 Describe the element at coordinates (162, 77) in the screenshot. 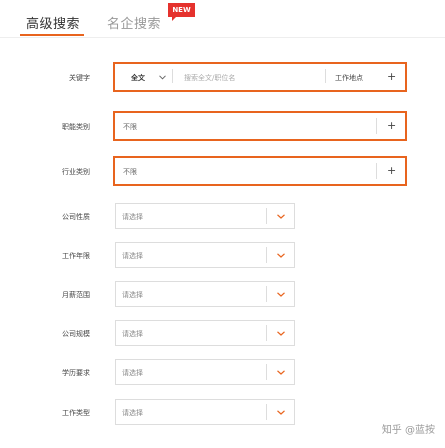

I see `scope-chevron-down-icon` at that location.